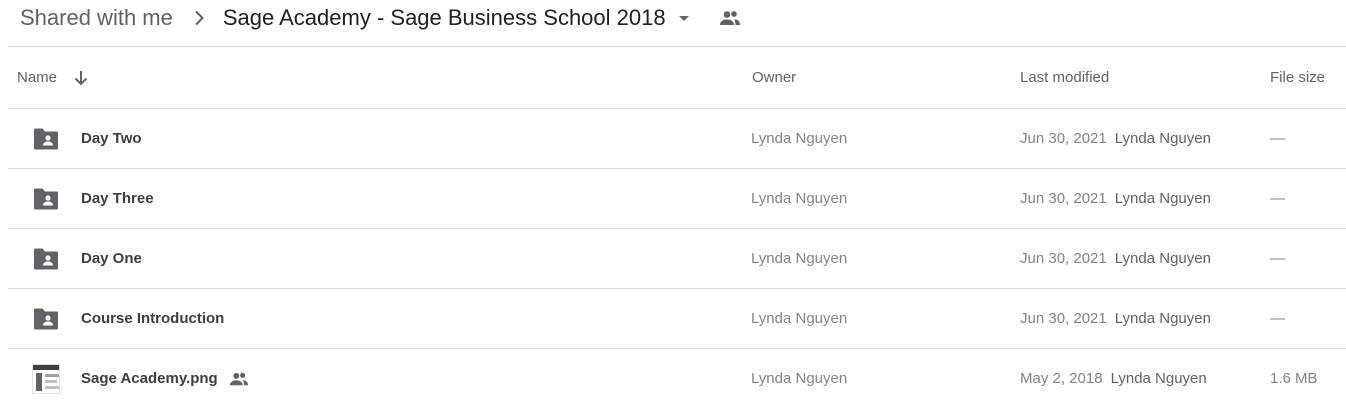 This screenshot has height=400, width=1346. I want to click on file-name: Sage Academy.png, so click(149, 378).